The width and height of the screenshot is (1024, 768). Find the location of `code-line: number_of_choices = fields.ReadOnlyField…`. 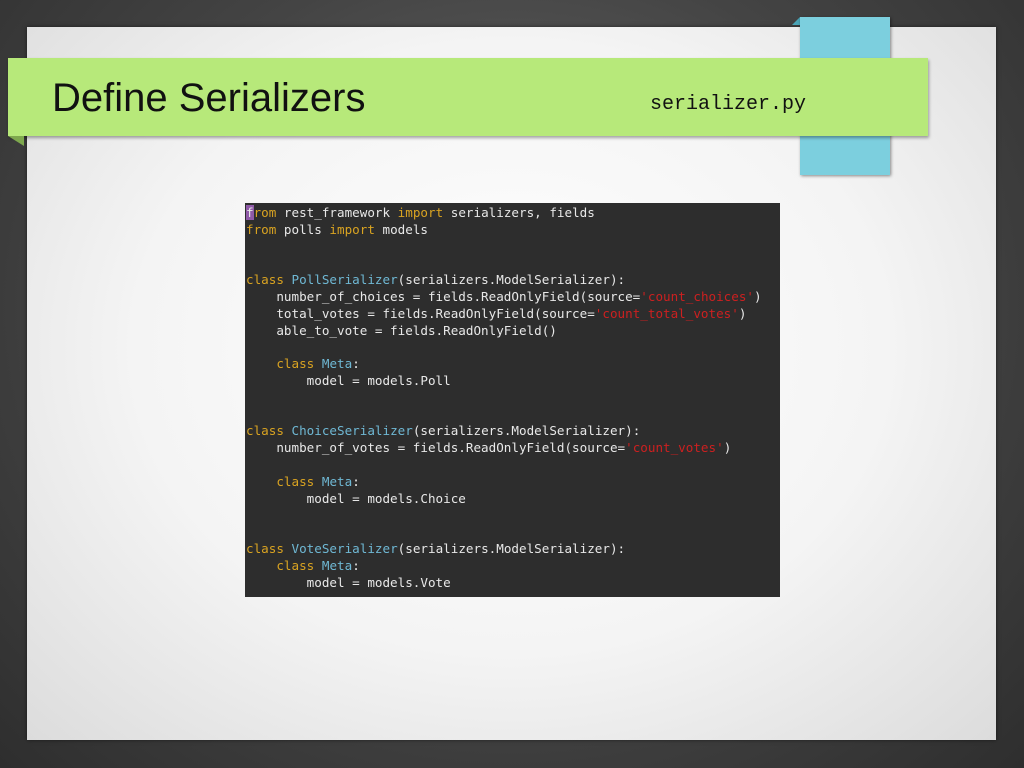

code-line: number_of_choices = fields.ReadOnlyField… is located at coordinates (512, 297).